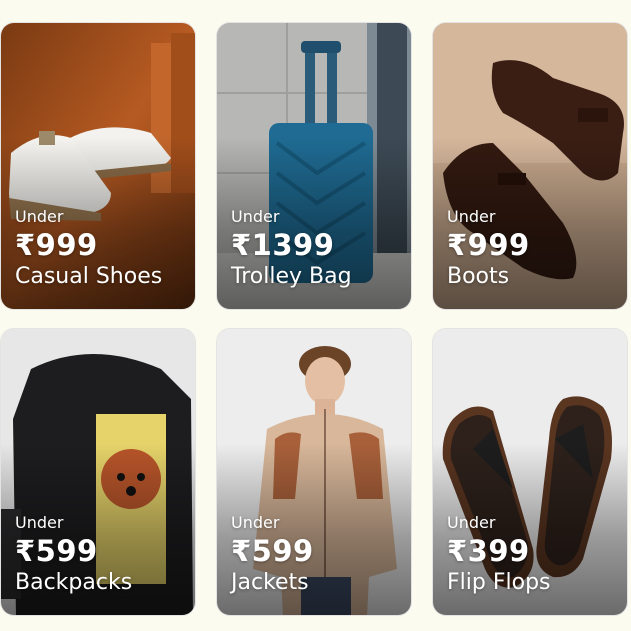  What do you see at coordinates (478, 276) in the screenshot?
I see `offer-category: Boots` at bounding box center [478, 276].